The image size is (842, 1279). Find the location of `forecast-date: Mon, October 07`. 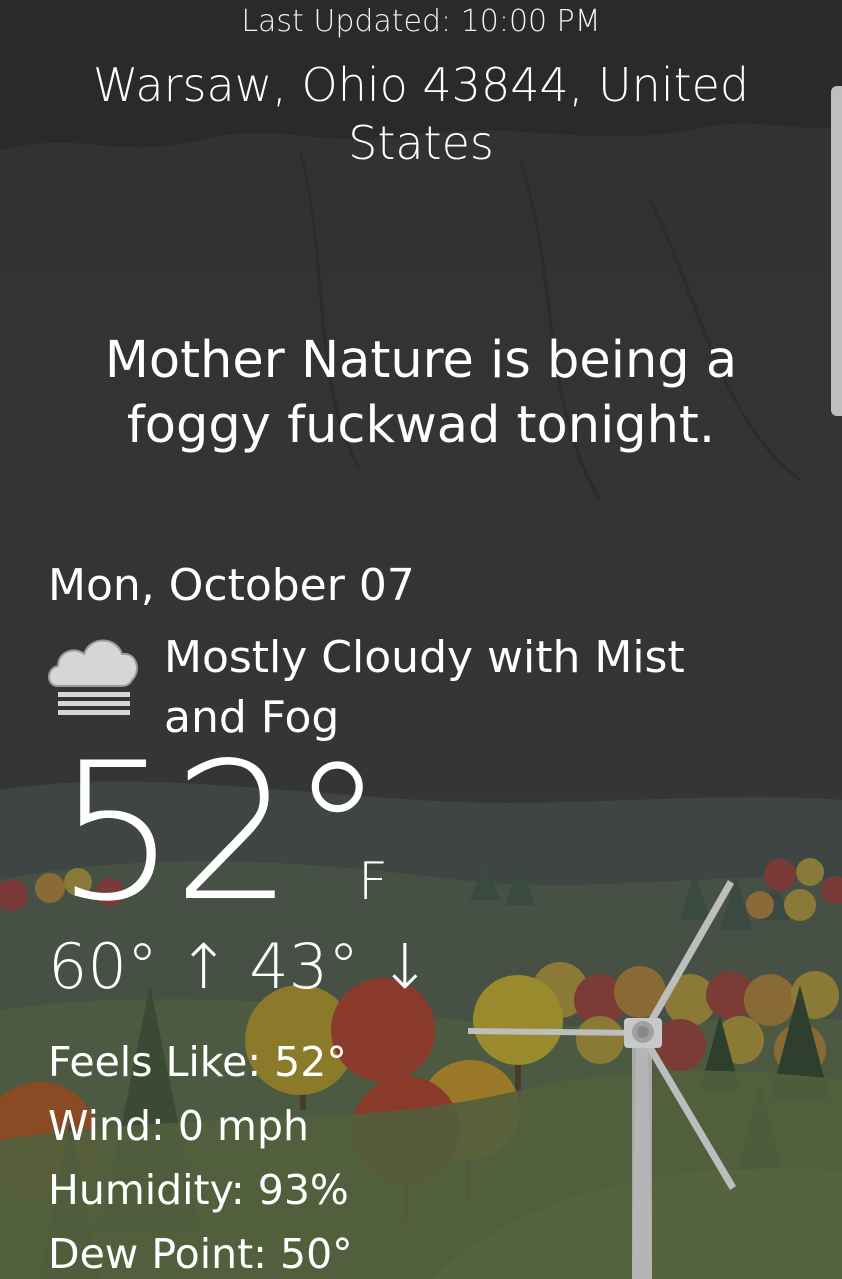

forecast-date: Mon, October 07 is located at coordinates (231, 585).